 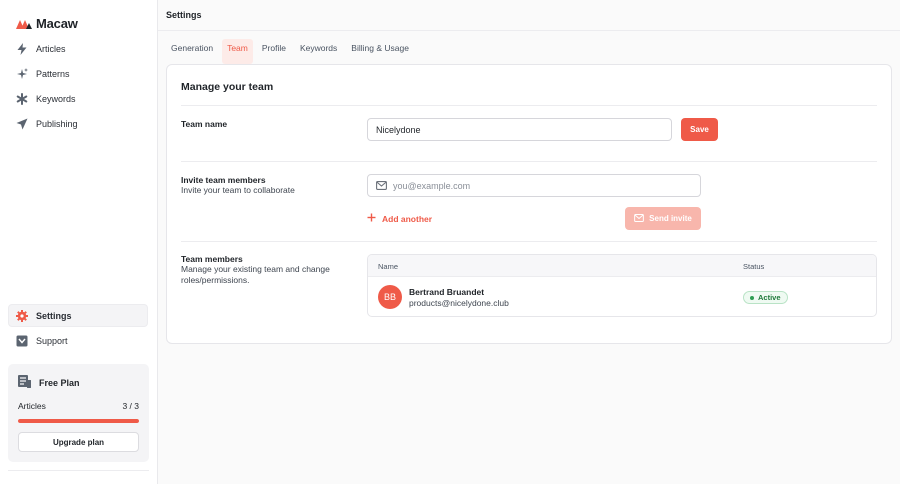 What do you see at coordinates (22, 98) in the screenshot?
I see `asterisk-icon` at bounding box center [22, 98].